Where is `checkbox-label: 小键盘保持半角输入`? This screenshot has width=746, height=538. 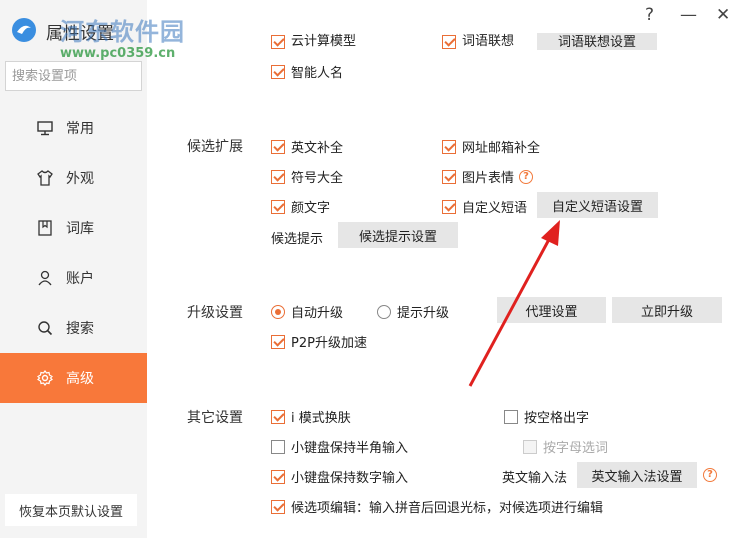
checkbox-label: 小键盘保持半角输入 is located at coordinates (350, 448).